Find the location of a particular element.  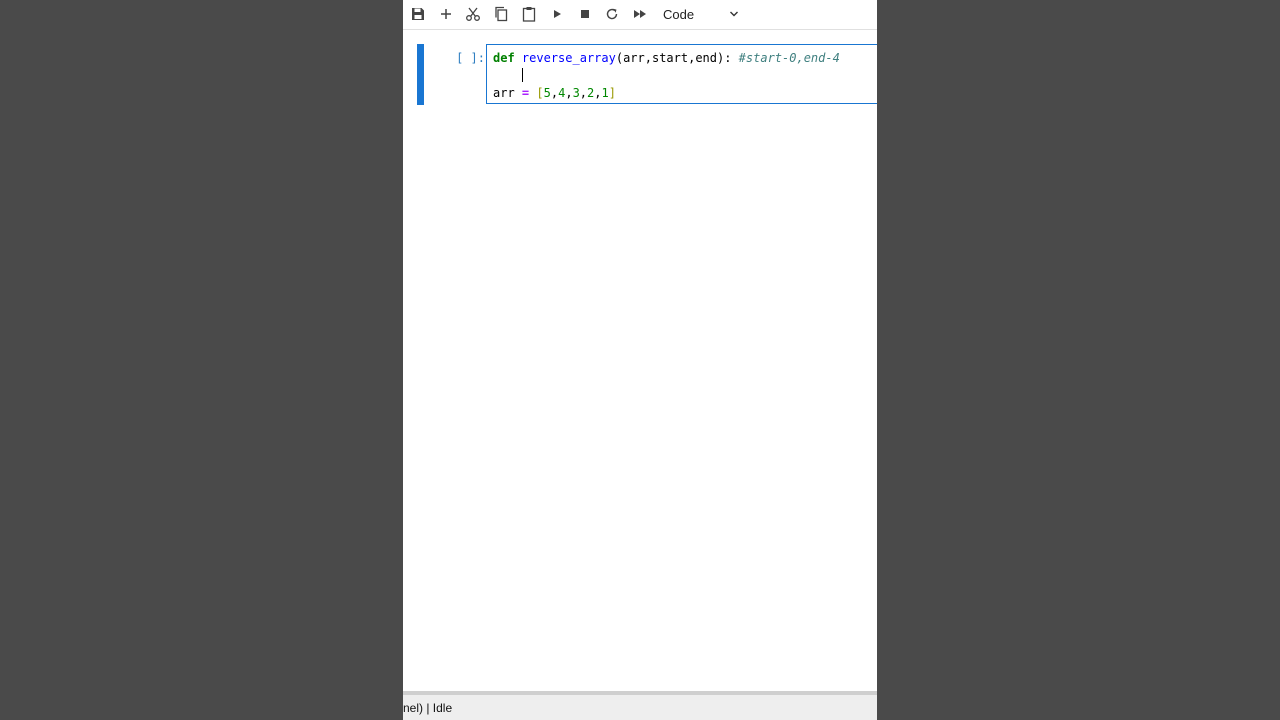

save-button is located at coordinates (418, 14).